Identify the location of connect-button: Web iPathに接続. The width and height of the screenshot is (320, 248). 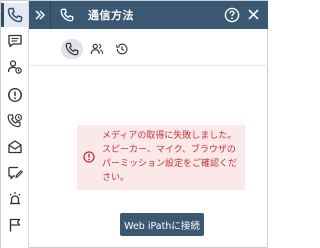
(162, 224).